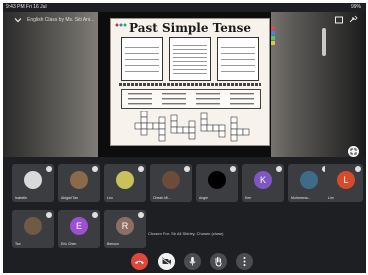  I want to click on crossword-grid, so click(192, 126).